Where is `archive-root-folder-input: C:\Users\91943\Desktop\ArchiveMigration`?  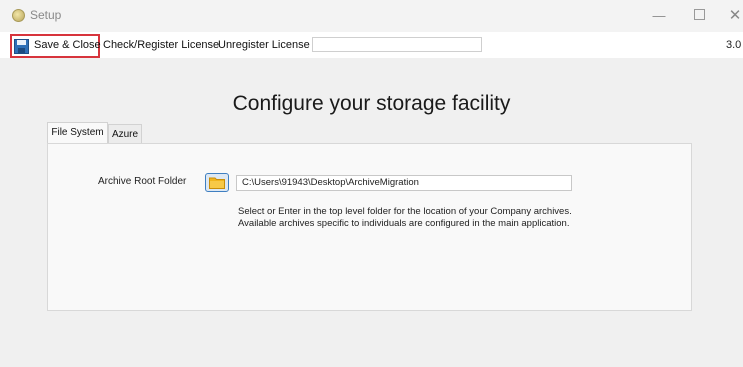
archive-root-folder-input: C:\Users\91943\Desktop\ArchiveMigration is located at coordinates (404, 183).